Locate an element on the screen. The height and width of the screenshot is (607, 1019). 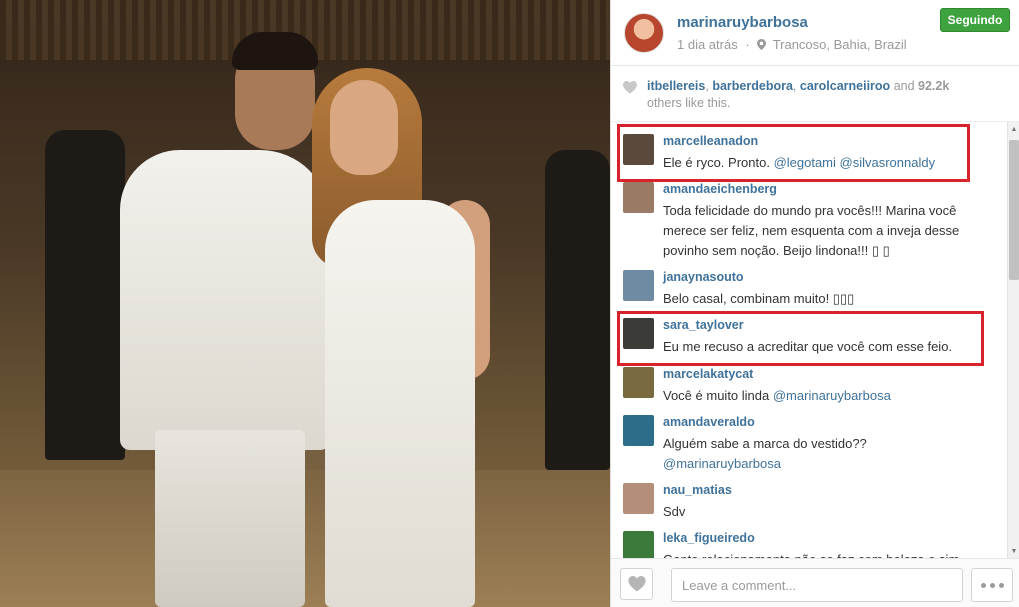
comment-body: Alguém sabe a marca do vestido?? is located at coordinates (765, 443).